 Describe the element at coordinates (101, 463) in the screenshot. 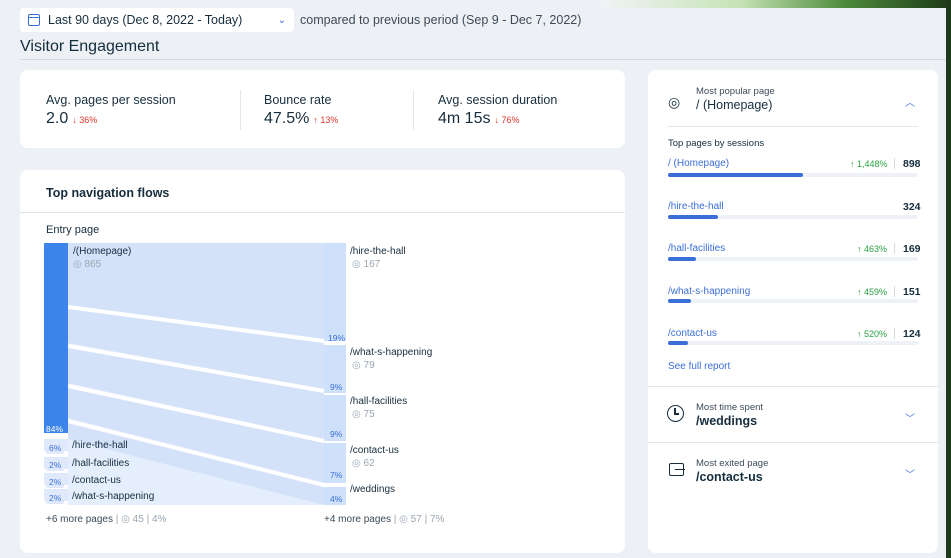

I see `entry-page-name: /hall-facilities` at that location.